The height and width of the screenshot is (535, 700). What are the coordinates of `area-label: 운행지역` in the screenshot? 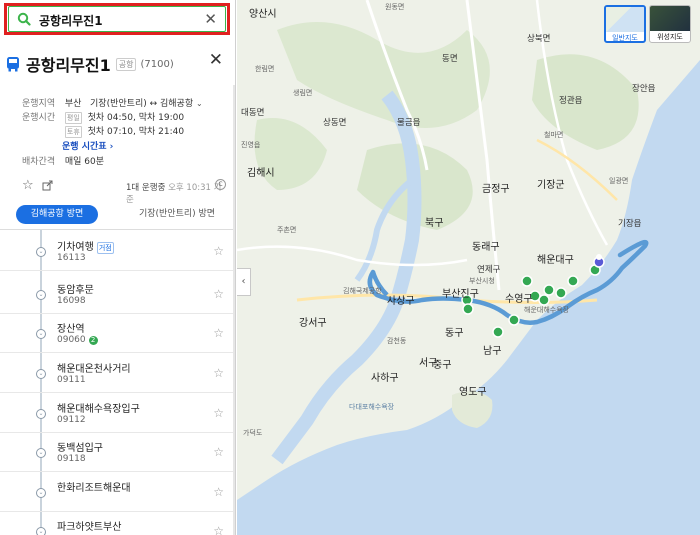 It's located at (39, 104).